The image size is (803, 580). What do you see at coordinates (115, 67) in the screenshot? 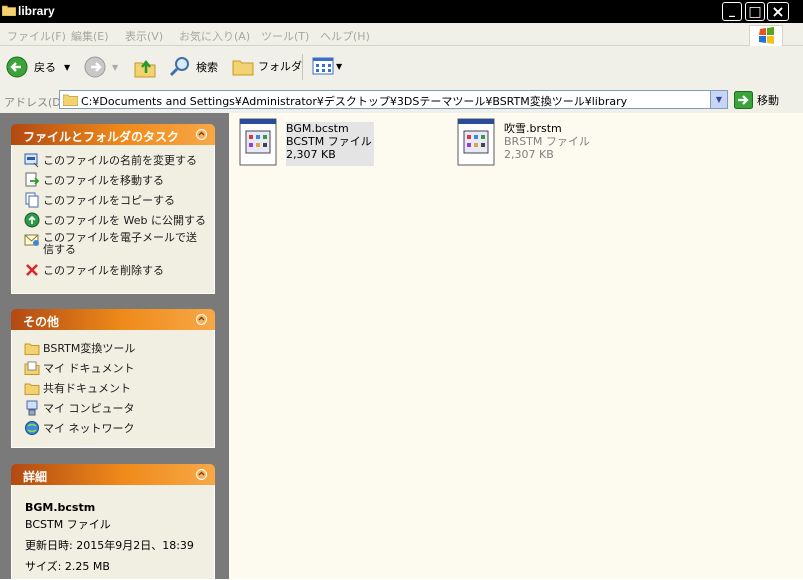
I see `forward-dropdown-icon: ▼` at bounding box center [115, 67].